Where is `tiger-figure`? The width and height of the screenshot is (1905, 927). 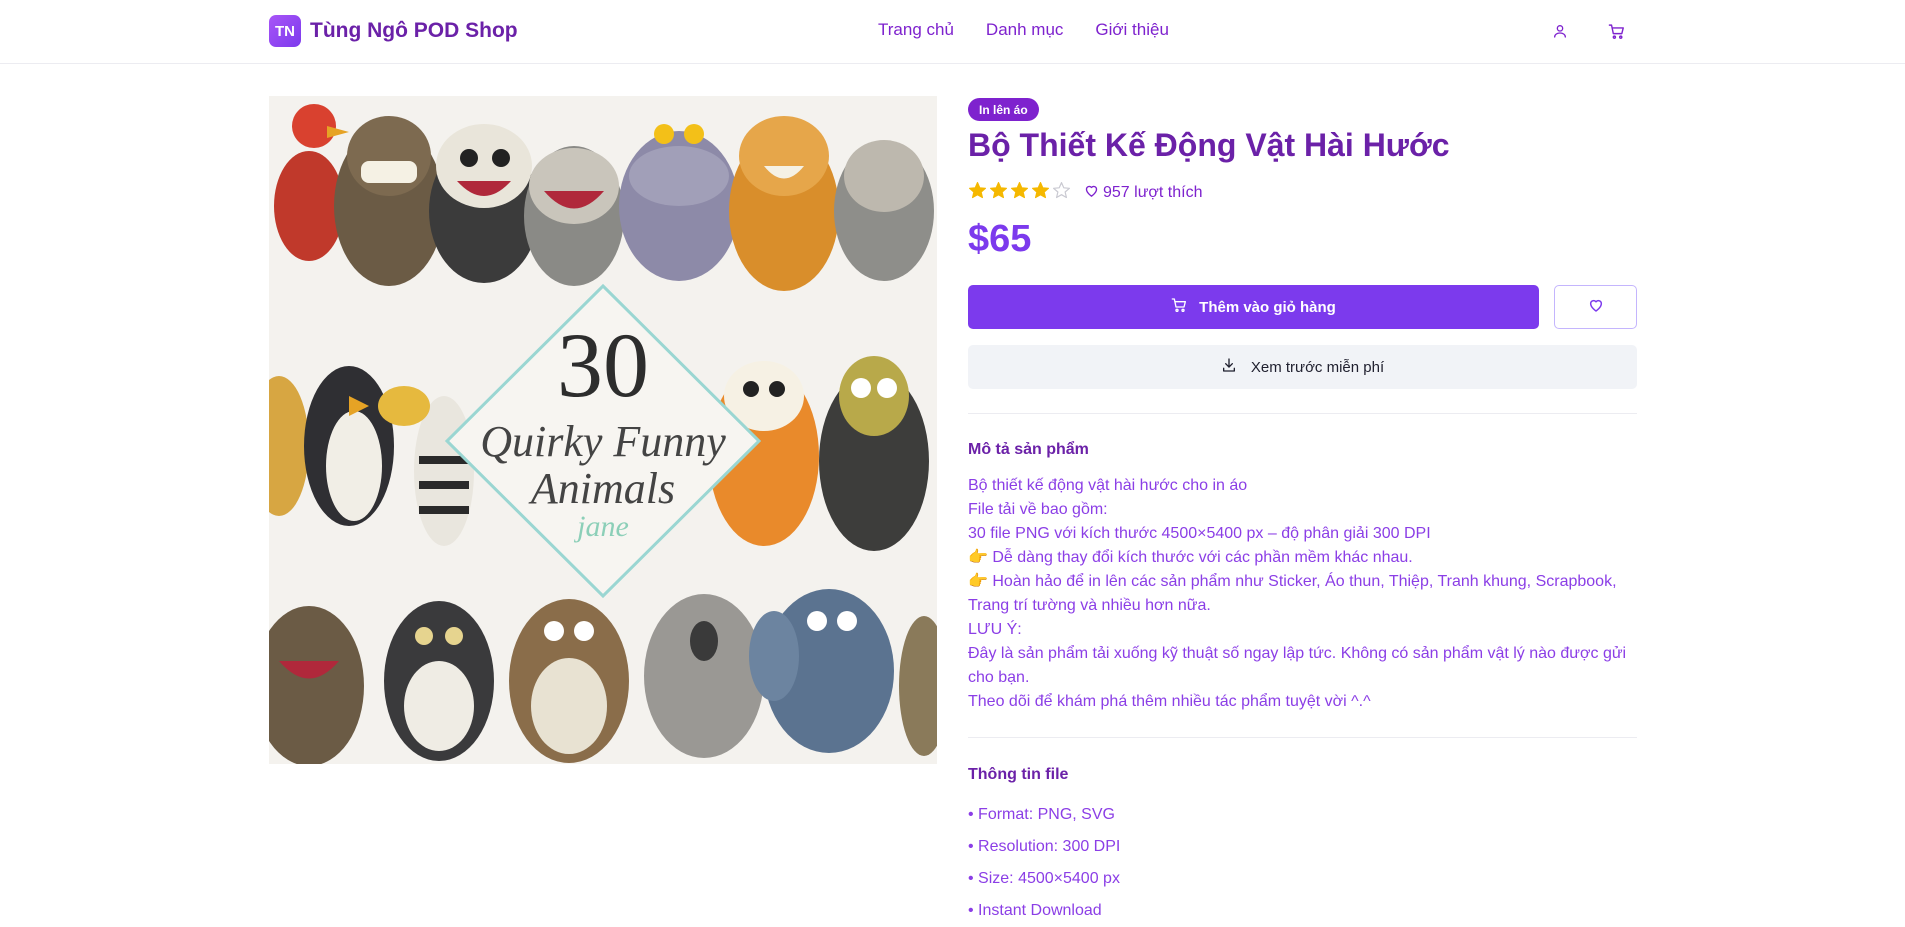 tiger-figure is located at coordinates (784, 203).